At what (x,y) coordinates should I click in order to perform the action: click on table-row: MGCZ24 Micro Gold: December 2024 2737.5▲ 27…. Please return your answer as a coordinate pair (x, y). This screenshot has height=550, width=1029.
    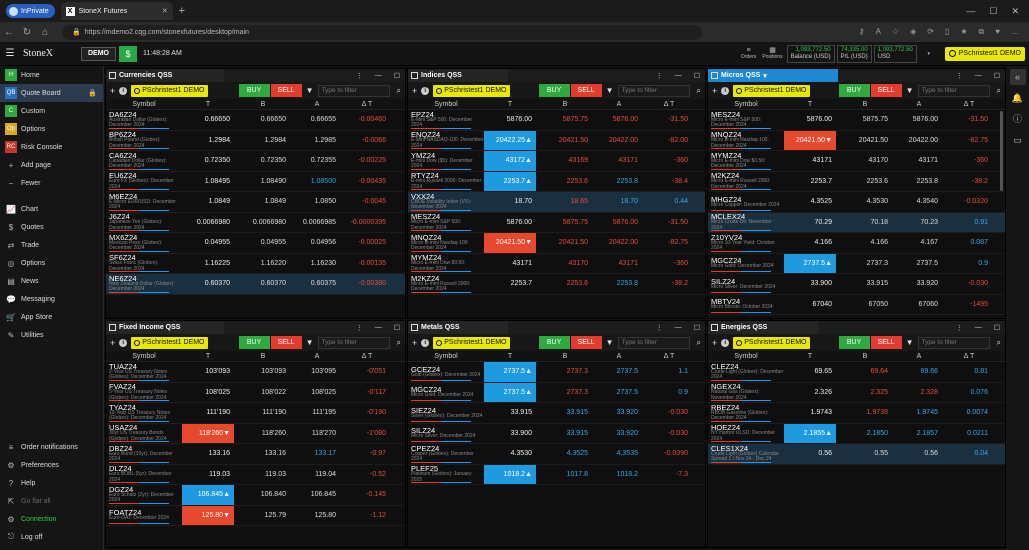
    Looking at the image, I should click on (556, 392).